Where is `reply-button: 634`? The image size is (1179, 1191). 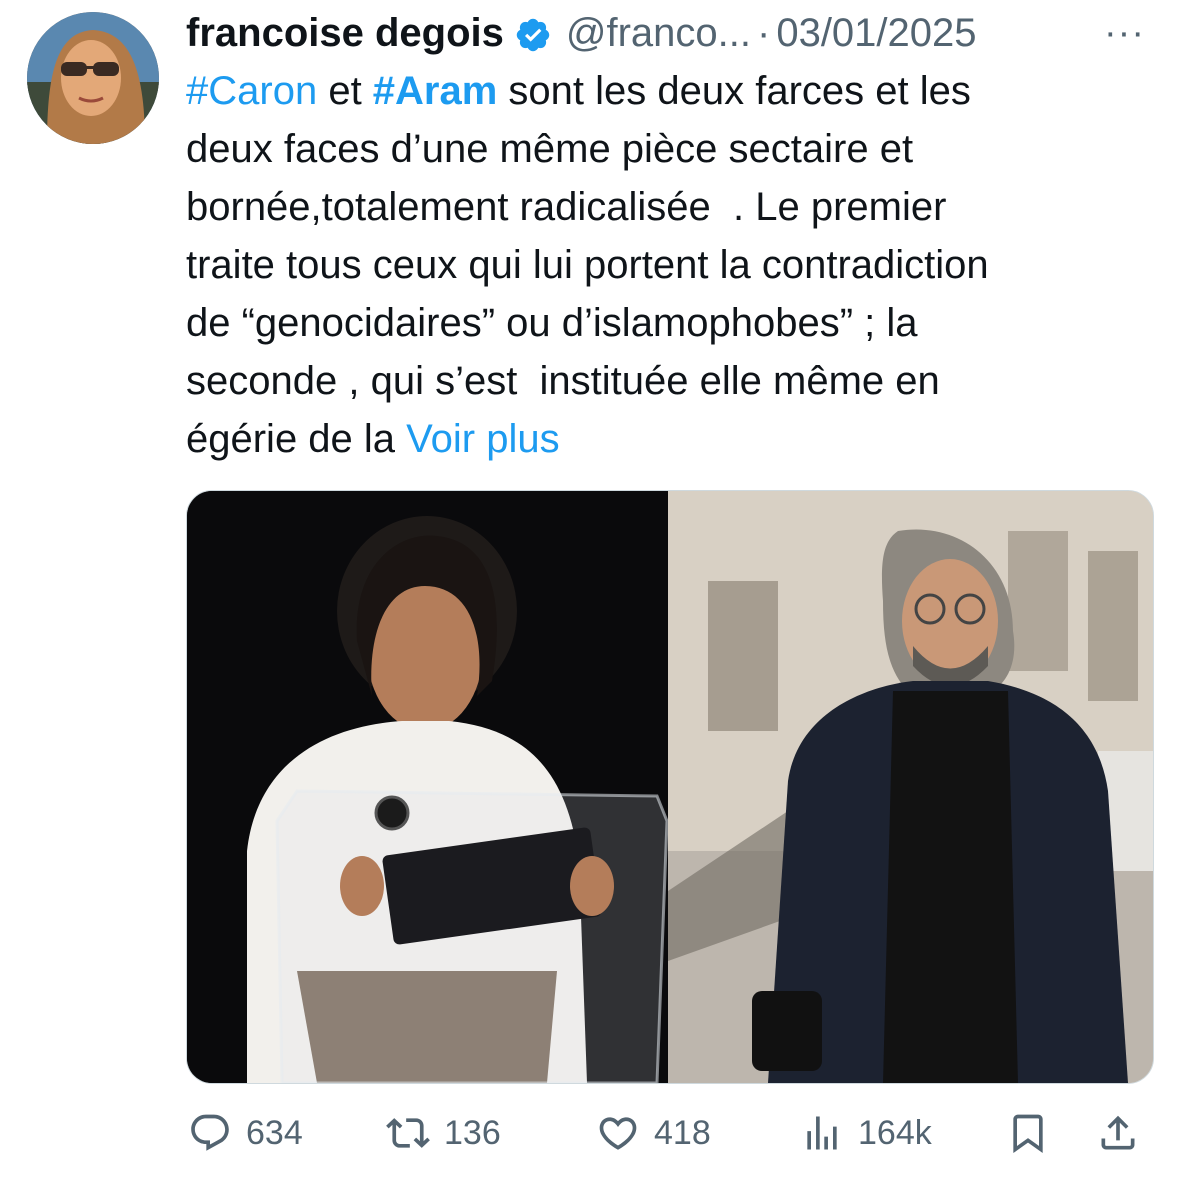
reply-button: 634 is located at coordinates (245, 1133).